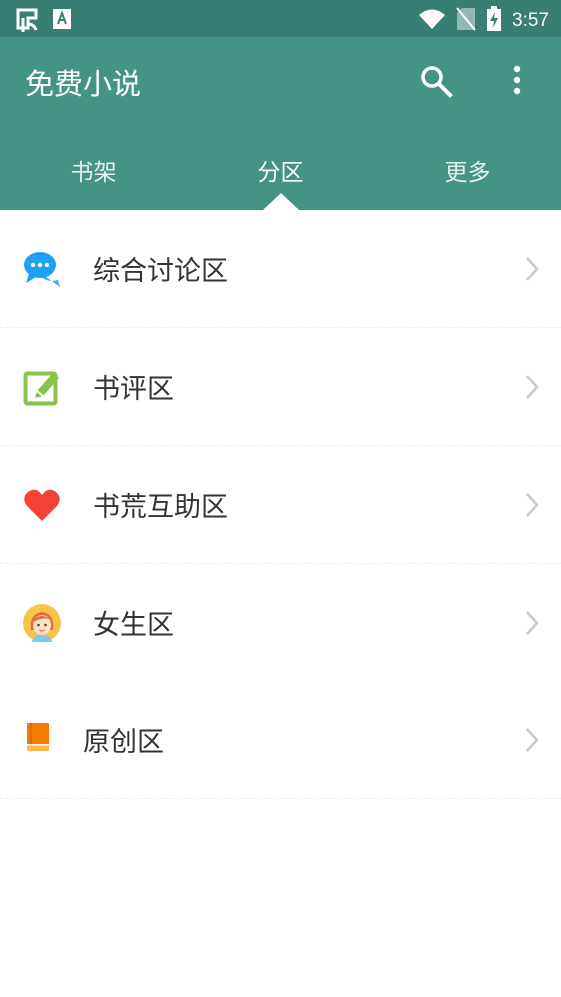 The width and height of the screenshot is (561, 997). I want to click on tab-sections: 分区, so click(280, 177).